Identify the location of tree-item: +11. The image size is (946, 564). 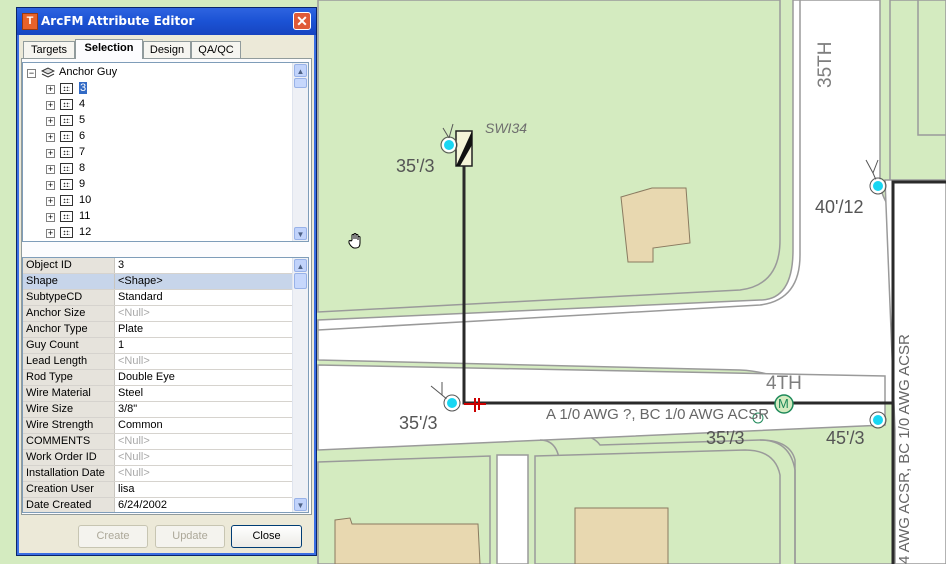
(158, 217).